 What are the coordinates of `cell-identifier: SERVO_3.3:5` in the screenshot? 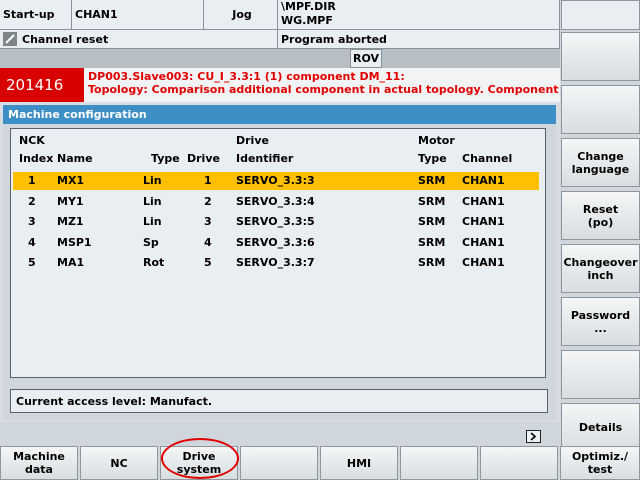 It's located at (275, 221).